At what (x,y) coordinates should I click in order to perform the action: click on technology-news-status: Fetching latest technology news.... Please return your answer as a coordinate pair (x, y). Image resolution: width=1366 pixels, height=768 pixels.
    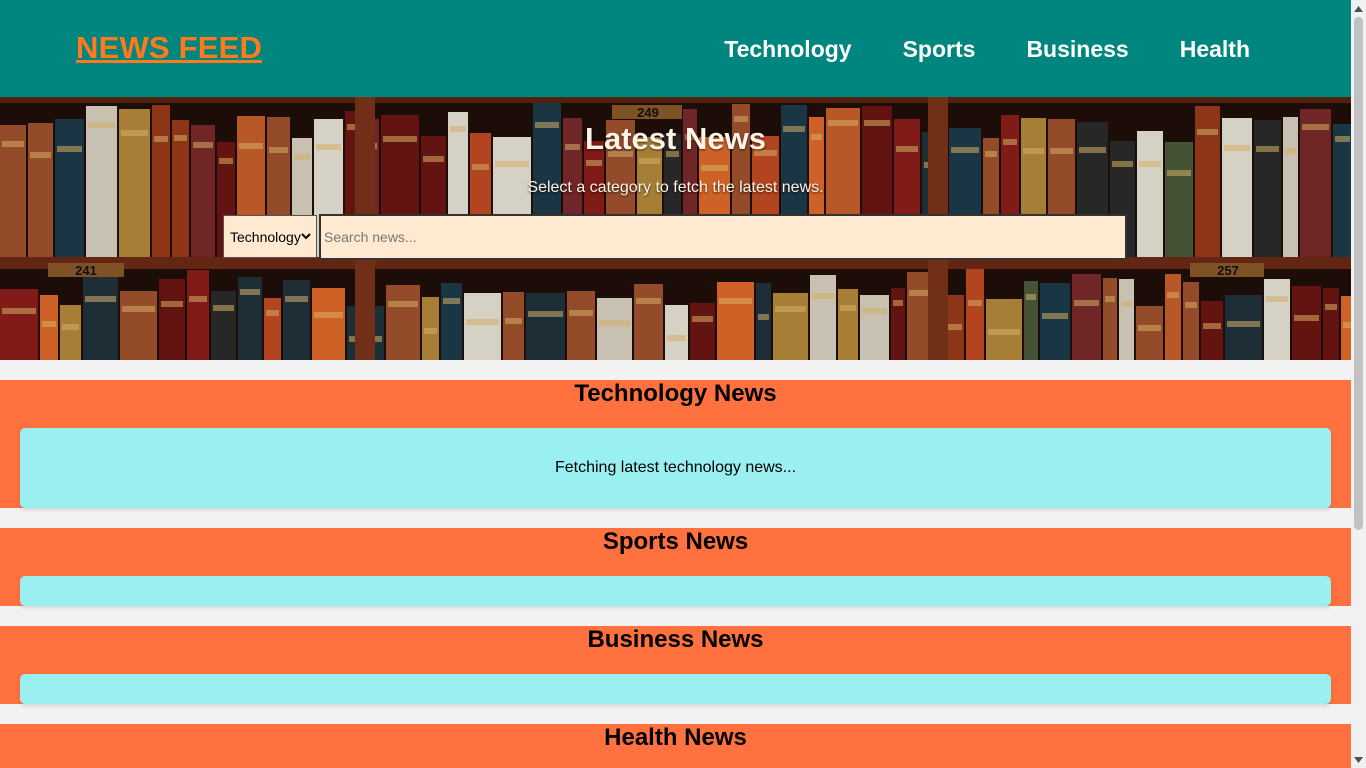
    Looking at the image, I should click on (675, 467).